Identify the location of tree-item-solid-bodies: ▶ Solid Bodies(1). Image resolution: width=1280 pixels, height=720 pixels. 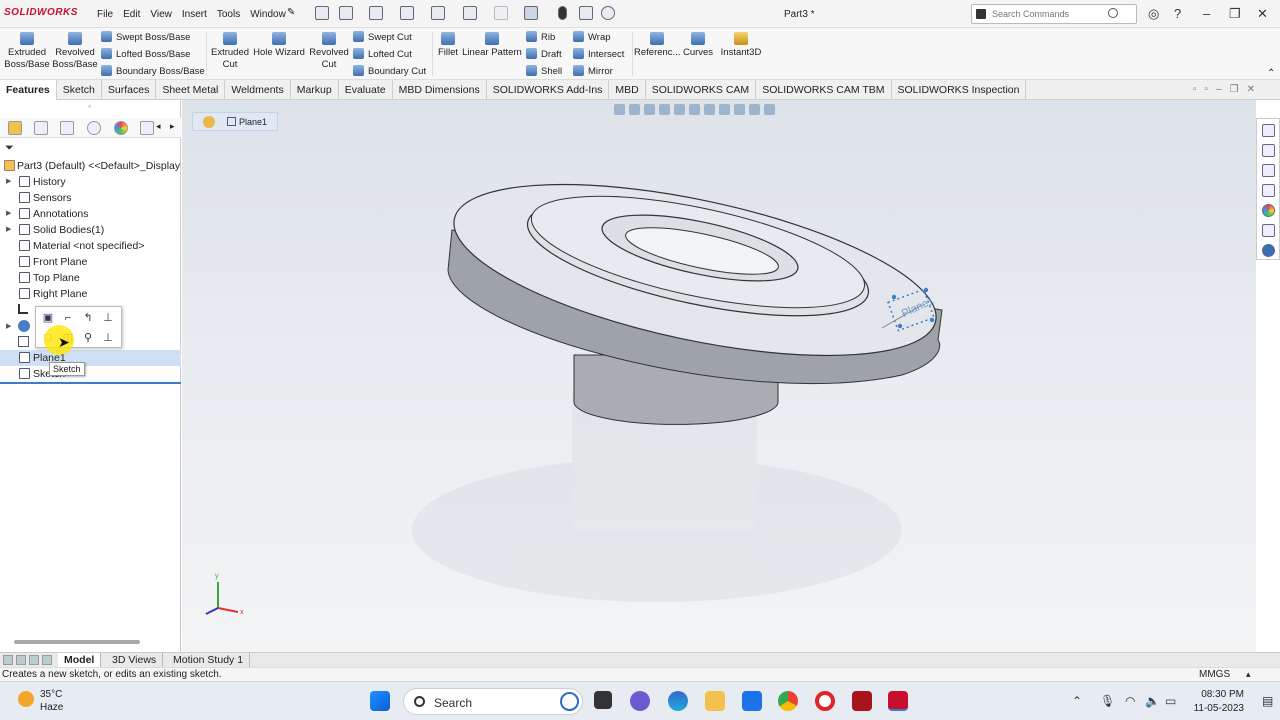
(90, 230).